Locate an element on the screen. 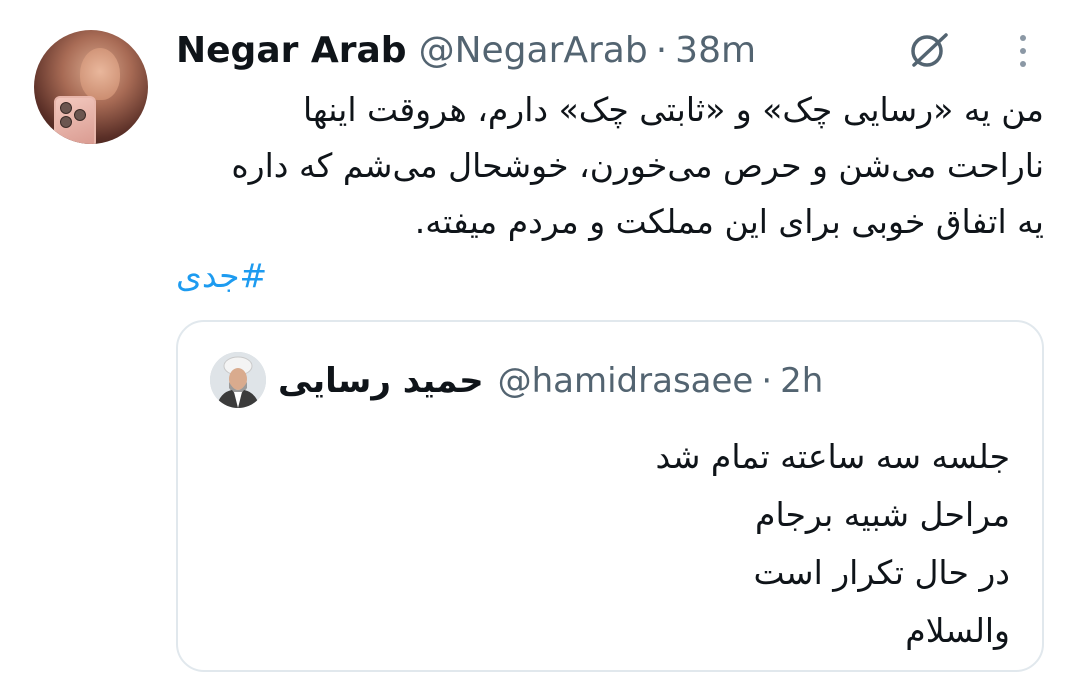  hashtag-link: #جدی is located at coordinates (226, 276).